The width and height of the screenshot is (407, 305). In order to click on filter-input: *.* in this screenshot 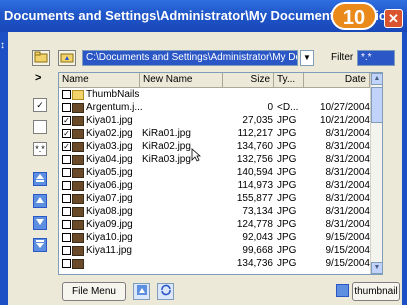, I will do `click(376, 58)`.